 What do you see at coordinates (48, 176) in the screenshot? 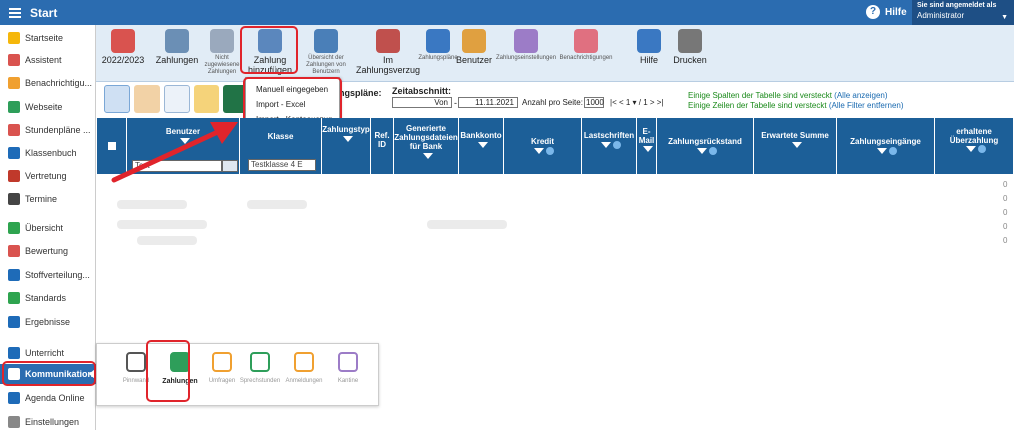
I see `sidebar-item-6: Vertretung` at bounding box center [48, 176].